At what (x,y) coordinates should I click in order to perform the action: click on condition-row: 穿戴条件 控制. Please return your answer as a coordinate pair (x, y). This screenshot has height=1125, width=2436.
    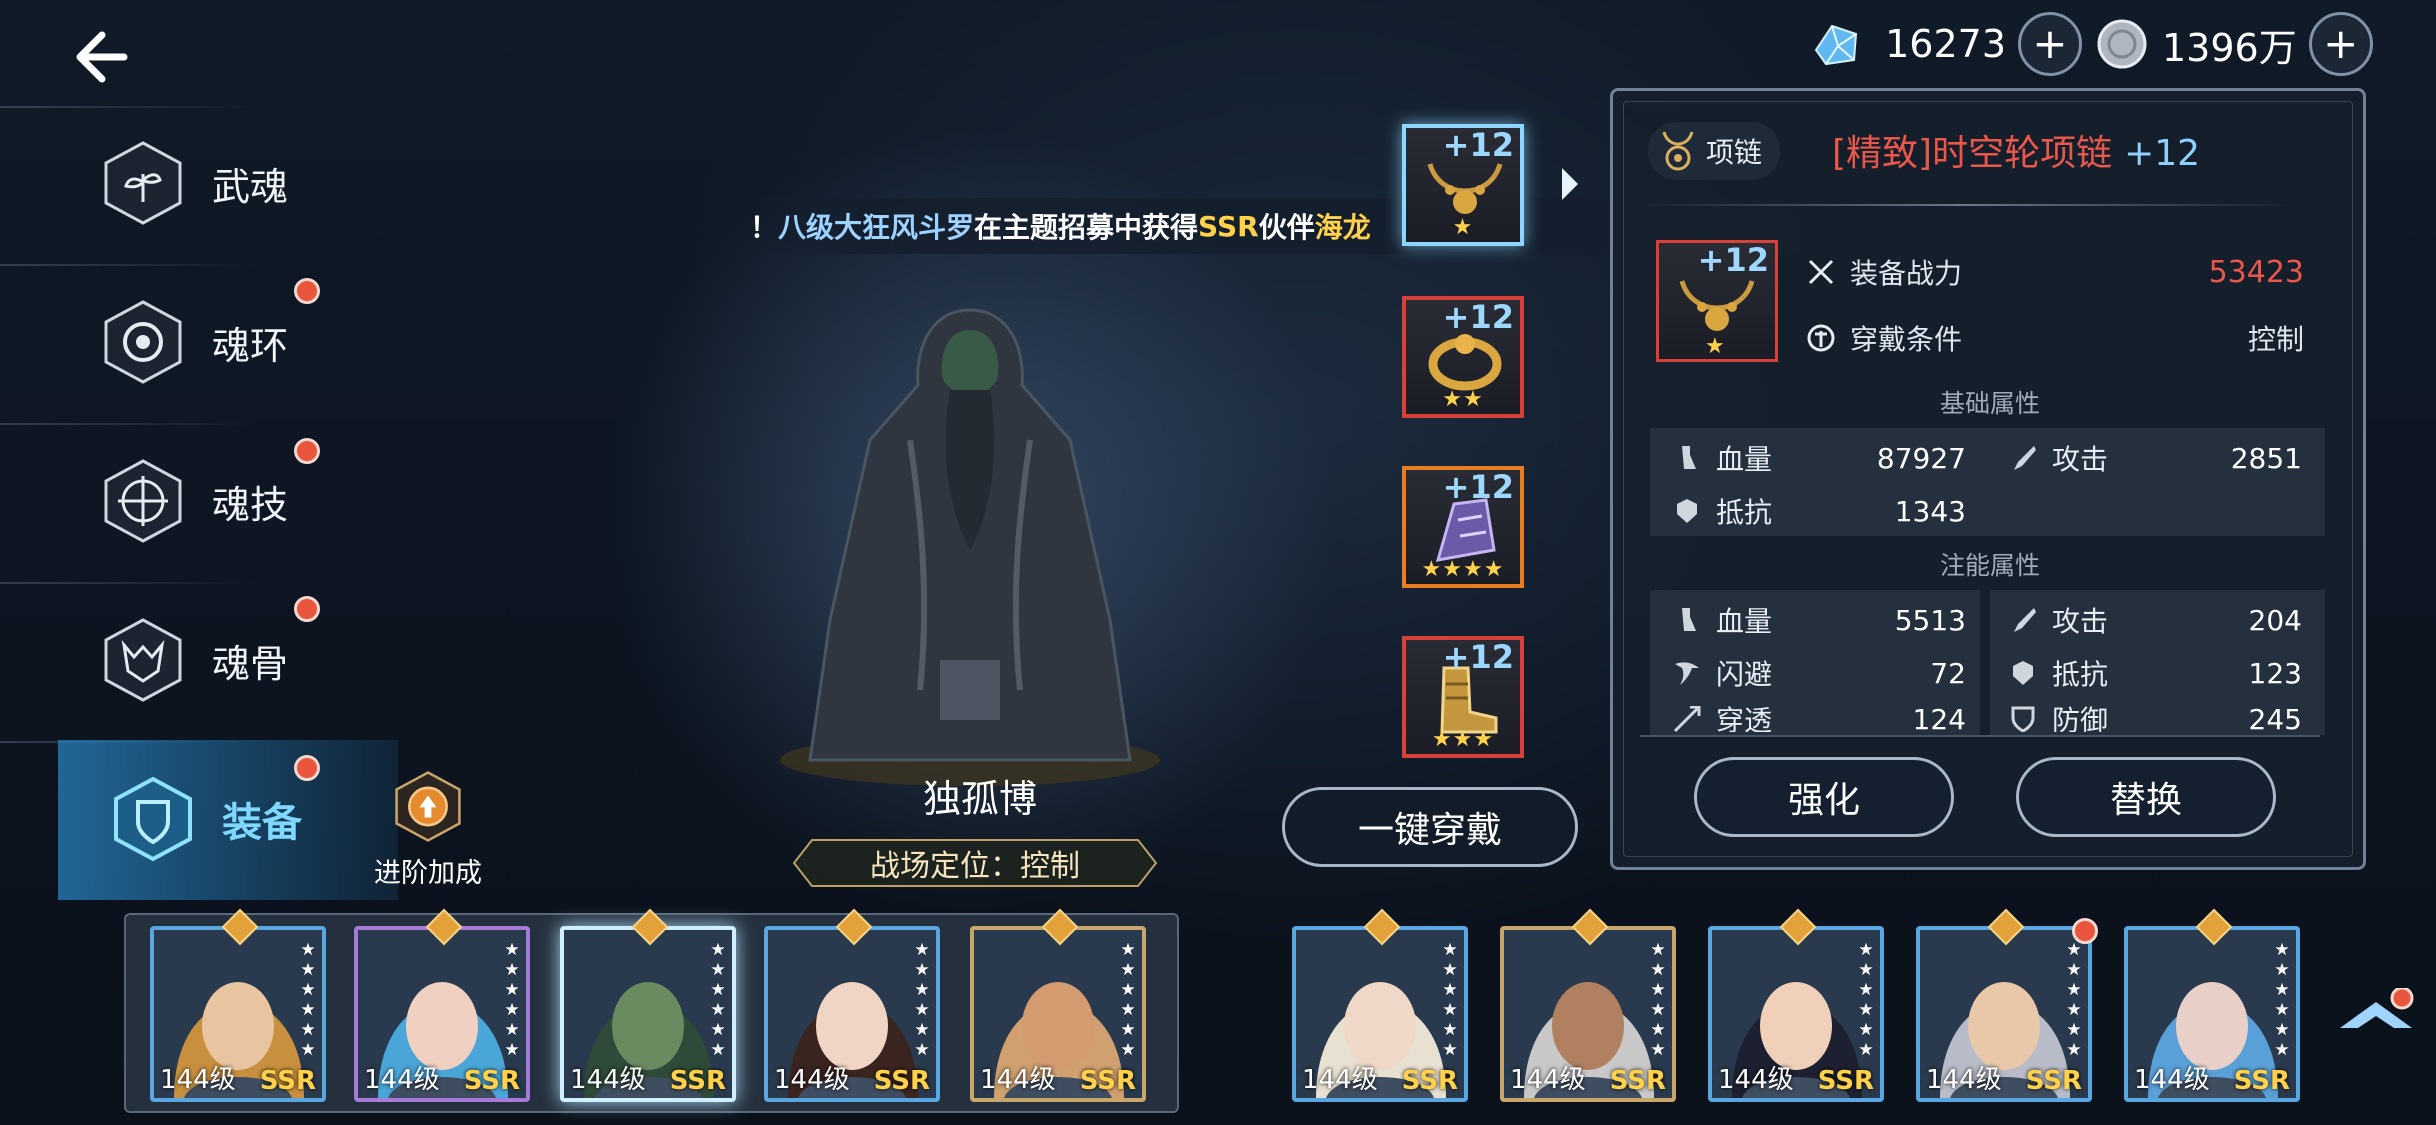
    Looking at the image, I should click on (2054, 338).